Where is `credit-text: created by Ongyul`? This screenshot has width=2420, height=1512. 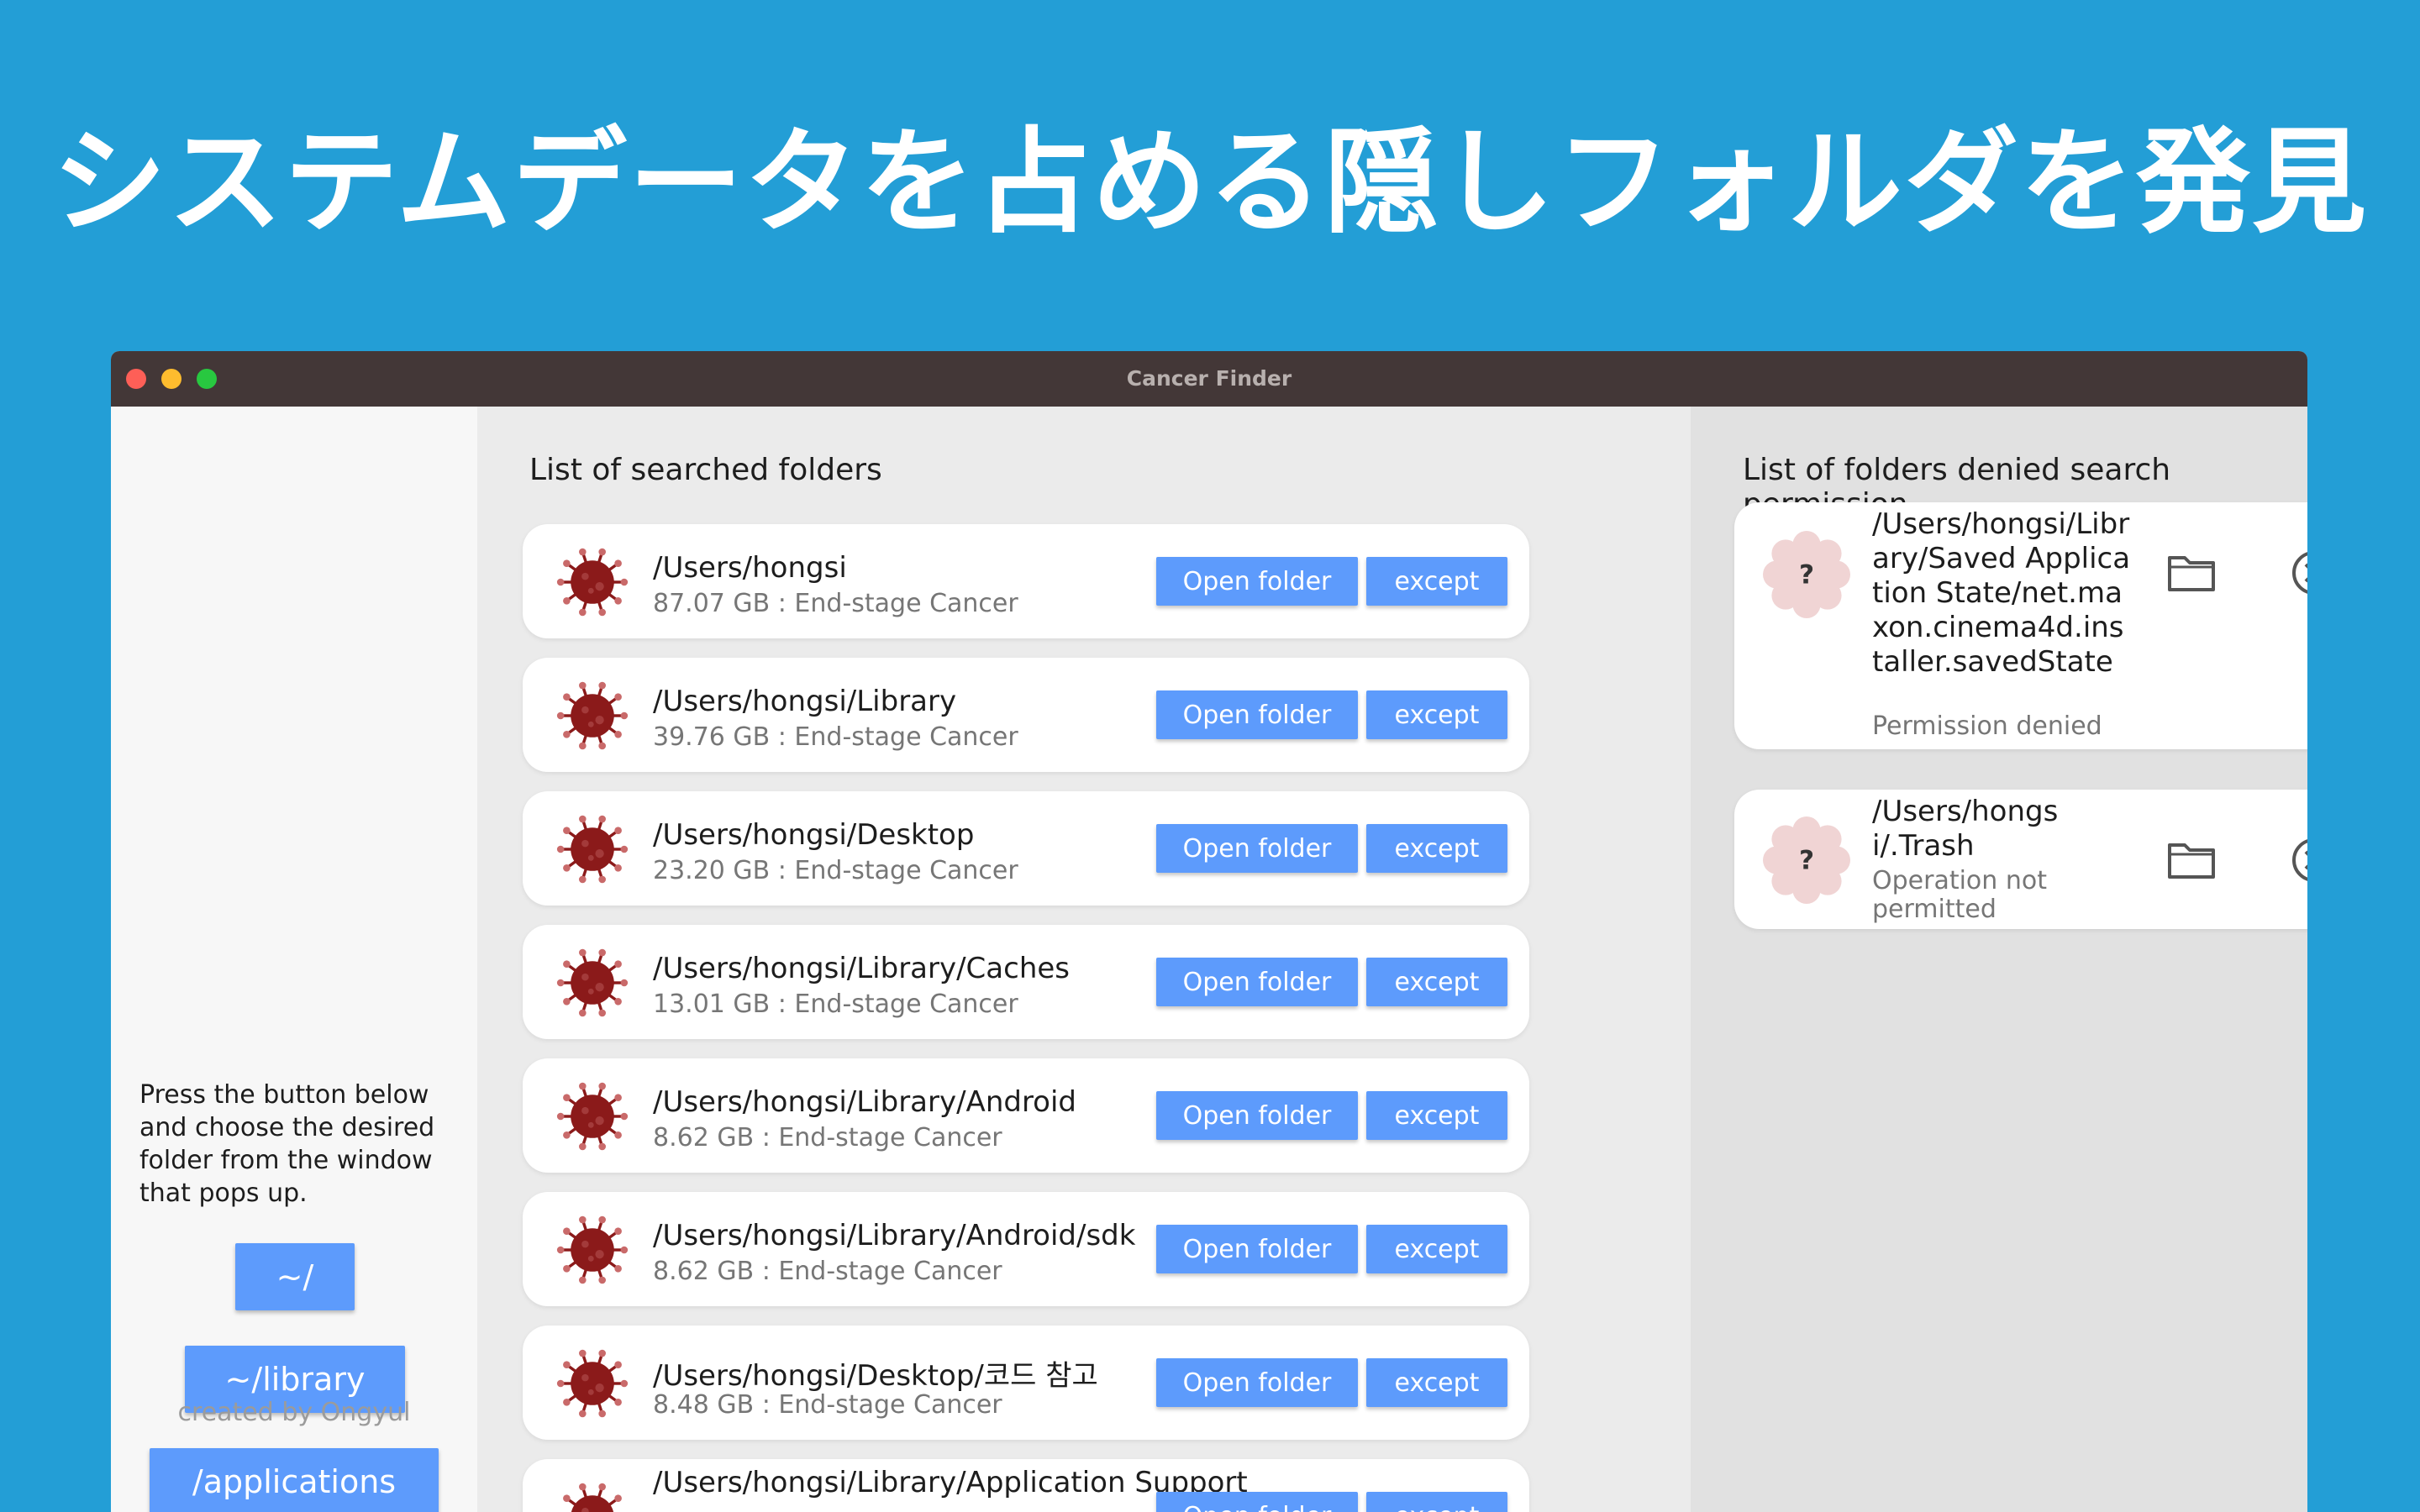 credit-text: created by Ongyul is located at coordinates (294, 1412).